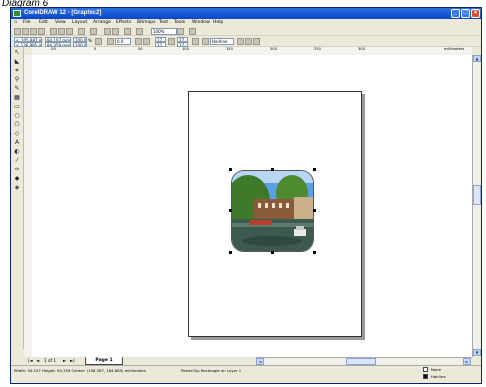 The image size is (486, 387). Describe the element at coordinates (163, 23) in the screenshot. I see `menu-text: Text` at that location.